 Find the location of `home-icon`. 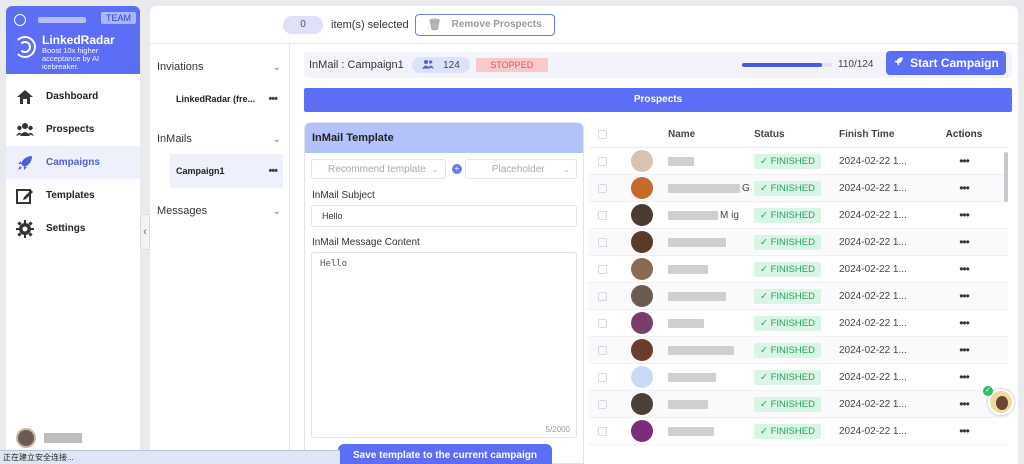

home-icon is located at coordinates (25, 97).